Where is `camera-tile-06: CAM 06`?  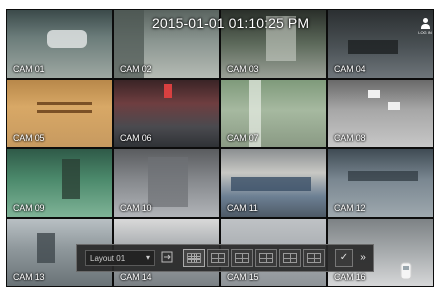
camera-tile-06: CAM 06 is located at coordinates (166, 113).